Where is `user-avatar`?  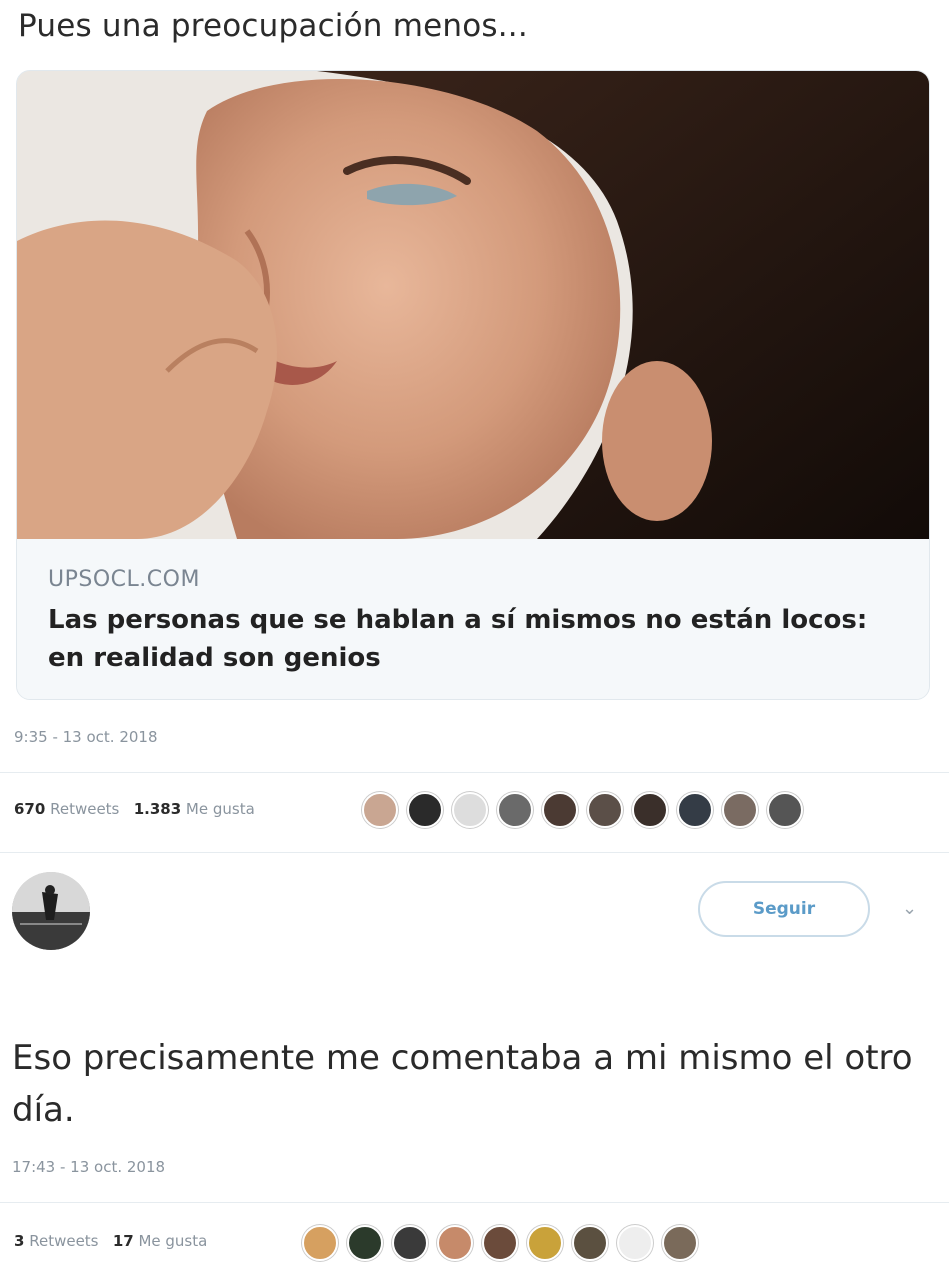 user-avatar is located at coordinates (51, 911).